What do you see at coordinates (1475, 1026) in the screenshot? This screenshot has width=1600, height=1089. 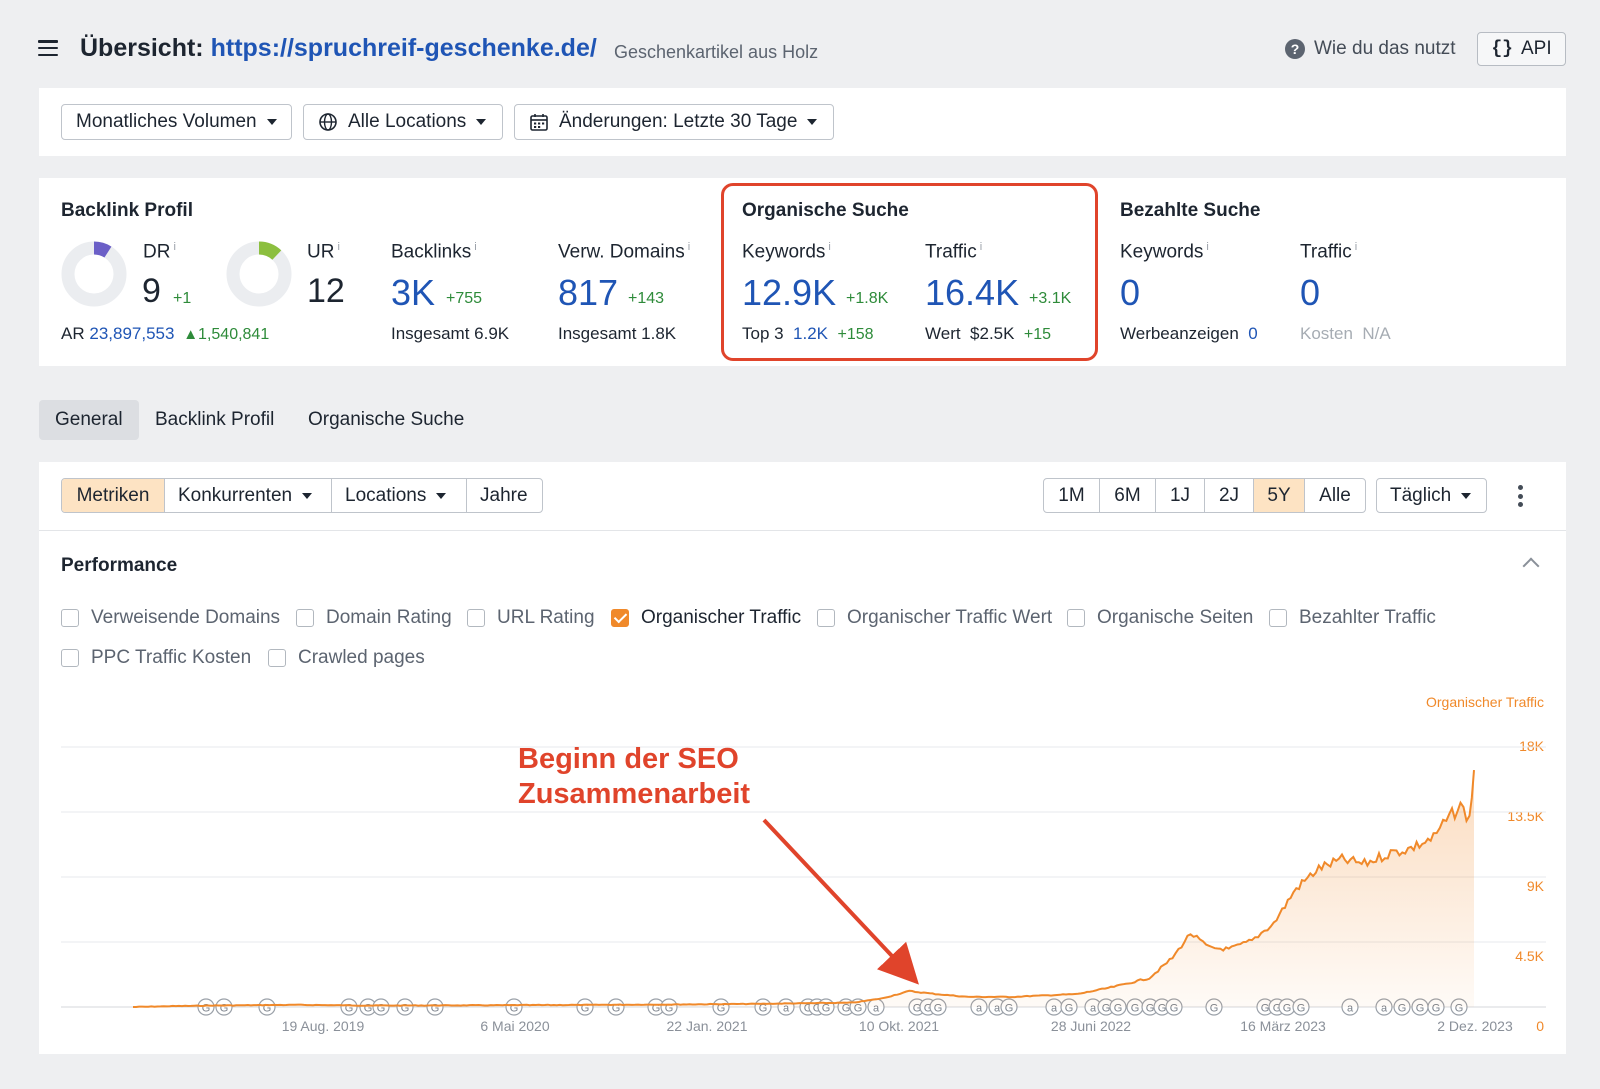 I see `x-tick-label: 2 Dez. 2023` at bounding box center [1475, 1026].